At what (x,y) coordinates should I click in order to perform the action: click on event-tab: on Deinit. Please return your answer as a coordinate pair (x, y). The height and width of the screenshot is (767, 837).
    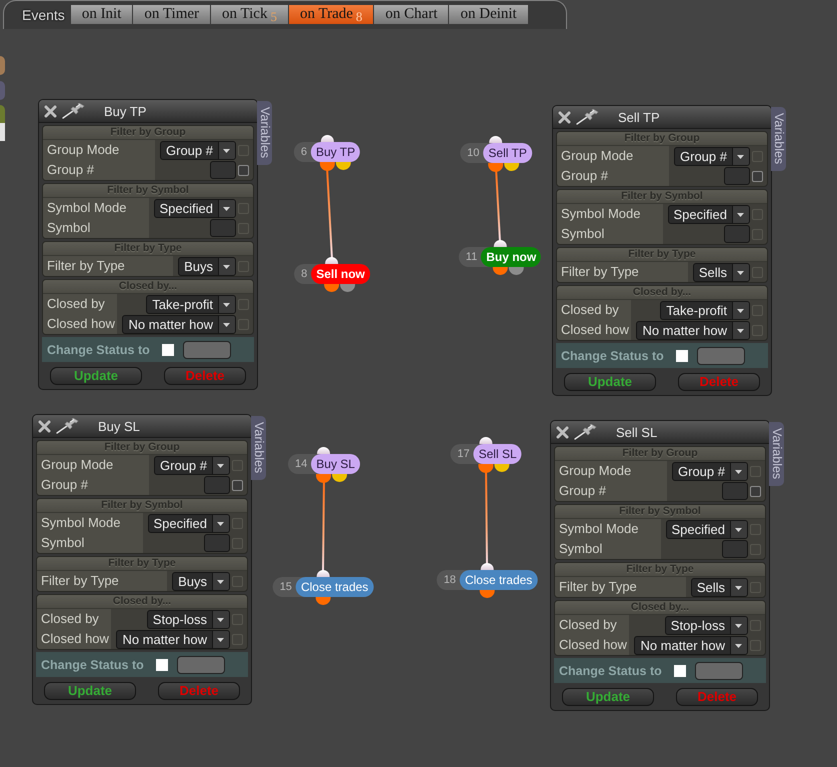
    Looking at the image, I should click on (488, 14).